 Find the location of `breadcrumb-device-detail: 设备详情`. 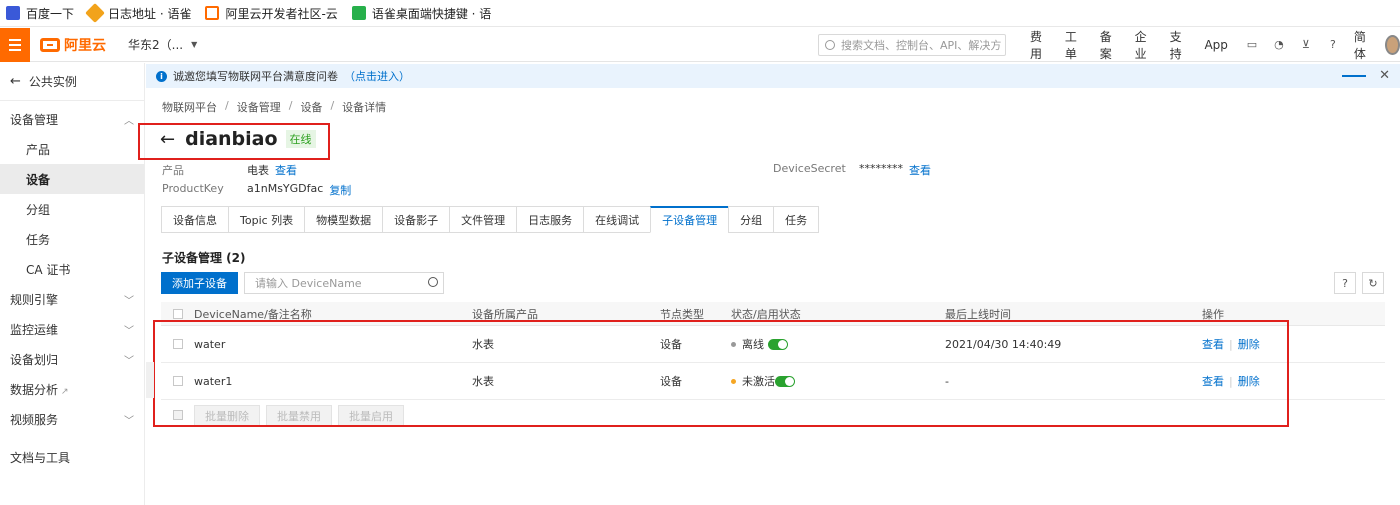

breadcrumb-device-detail: 设备详情 is located at coordinates (364, 107).